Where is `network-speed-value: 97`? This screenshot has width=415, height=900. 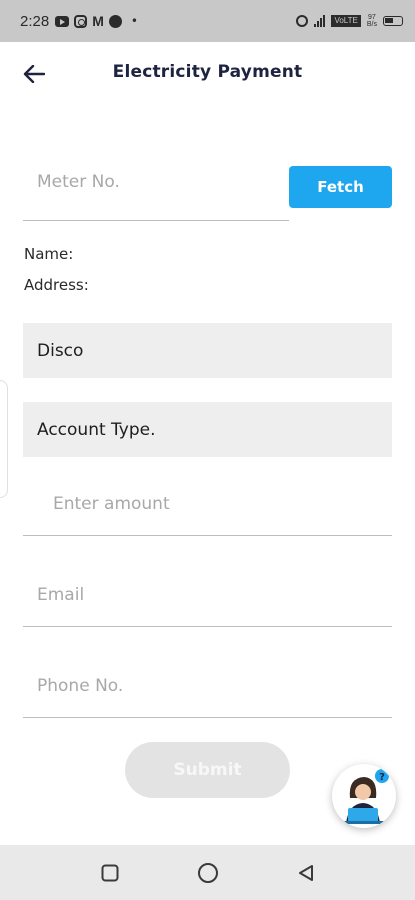
network-speed-value: 97 is located at coordinates (372, 17).